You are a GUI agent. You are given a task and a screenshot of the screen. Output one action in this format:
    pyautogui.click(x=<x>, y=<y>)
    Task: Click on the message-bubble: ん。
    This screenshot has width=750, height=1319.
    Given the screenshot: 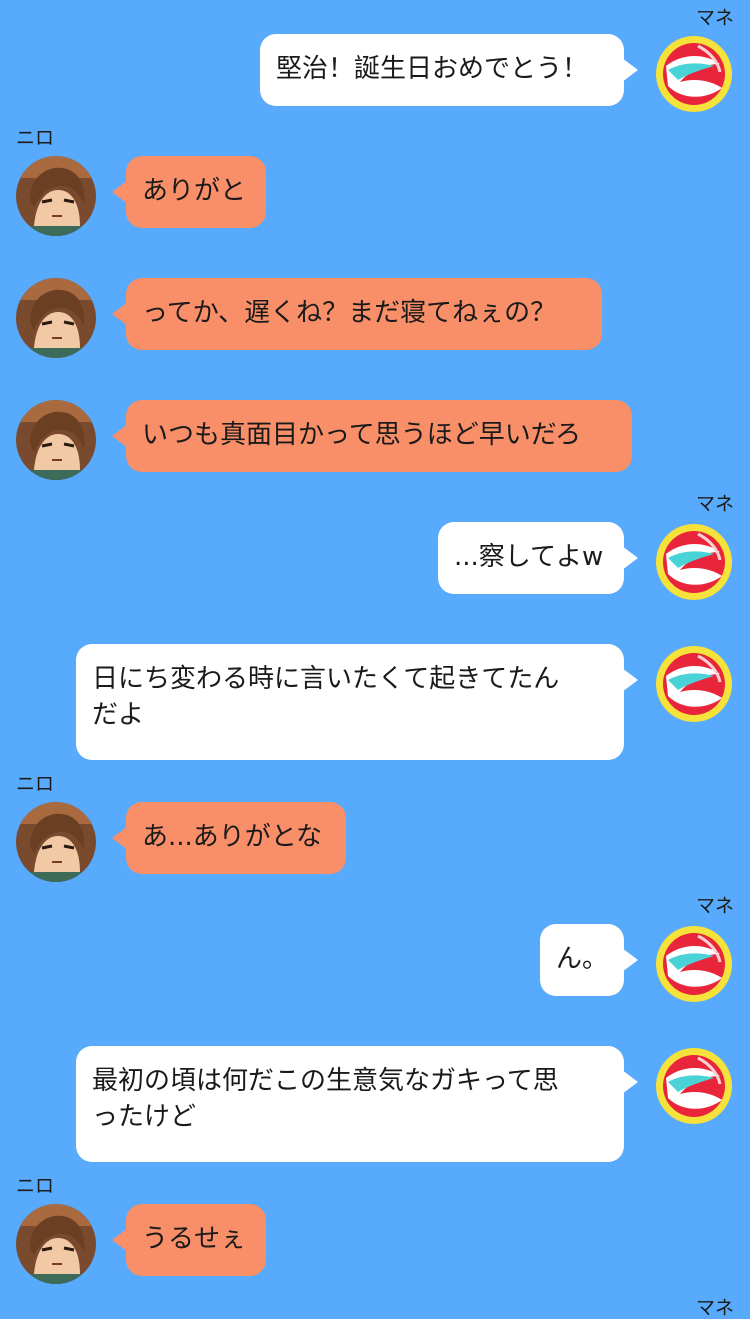 What is the action you would take?
    pyautogui.click(x=589, y=960)
    